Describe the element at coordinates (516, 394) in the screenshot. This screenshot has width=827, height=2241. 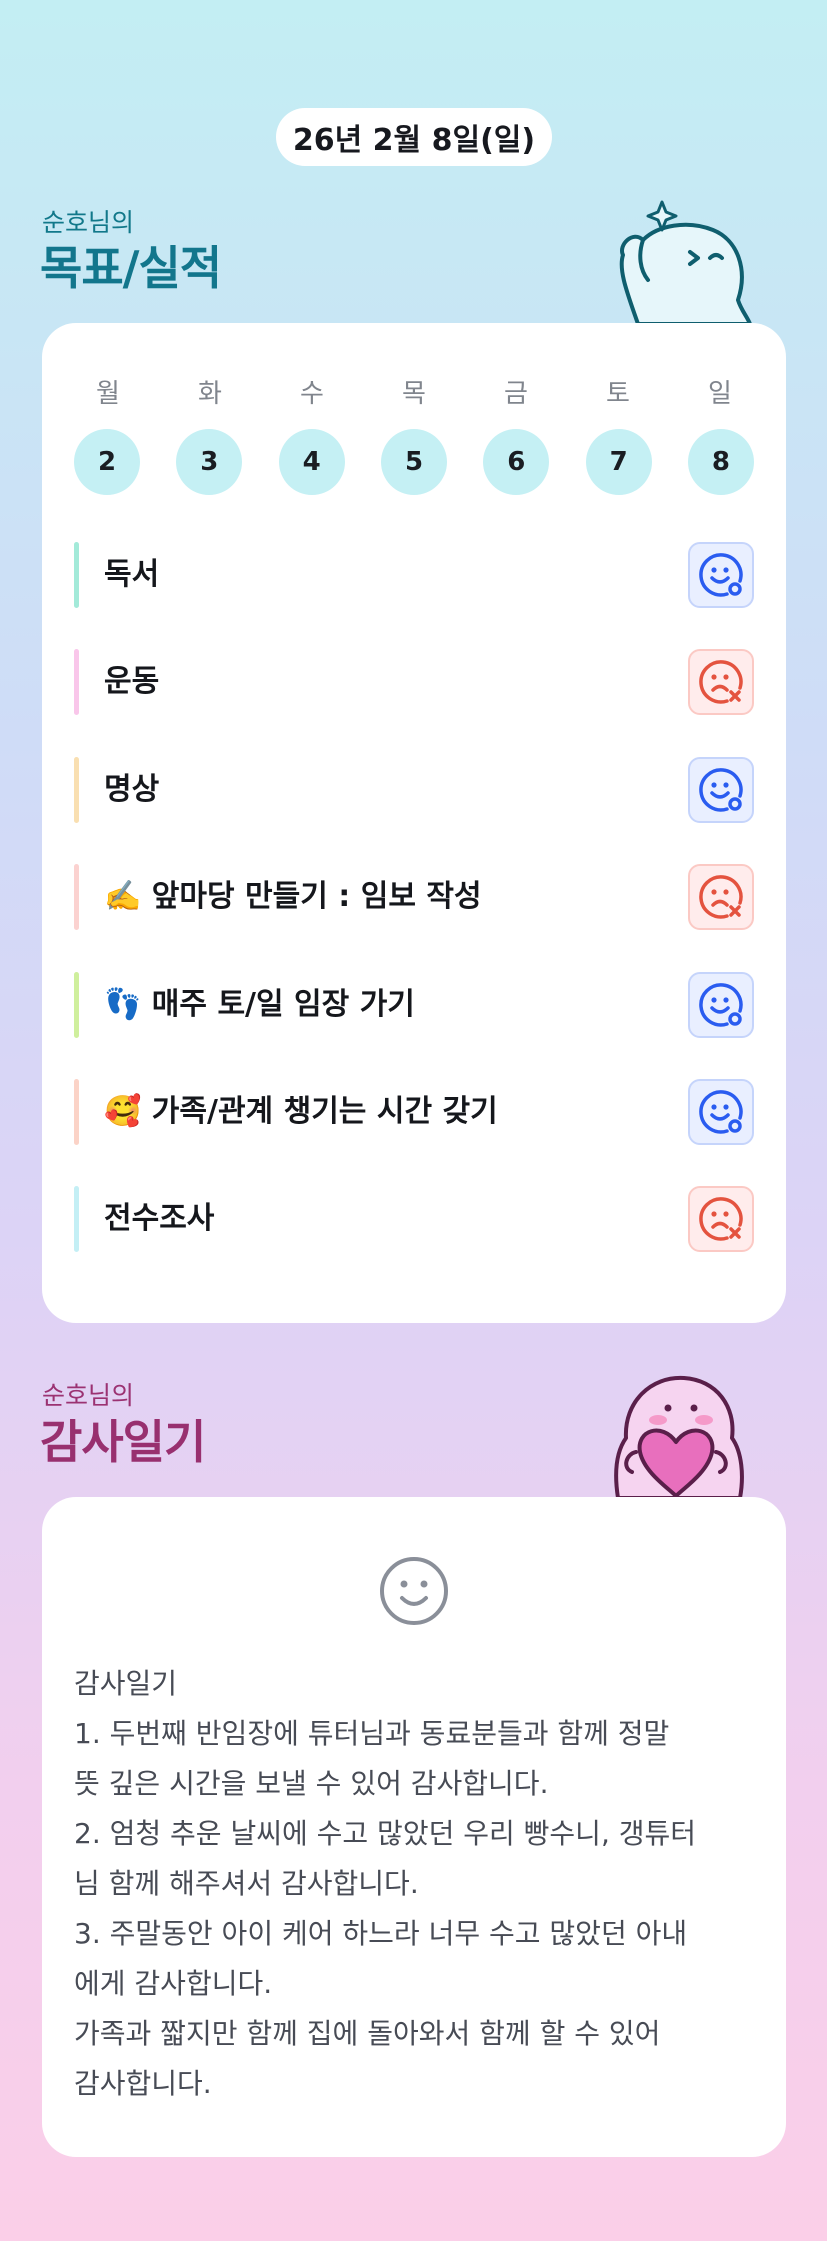
I see `weekday-label: 금` at that location.